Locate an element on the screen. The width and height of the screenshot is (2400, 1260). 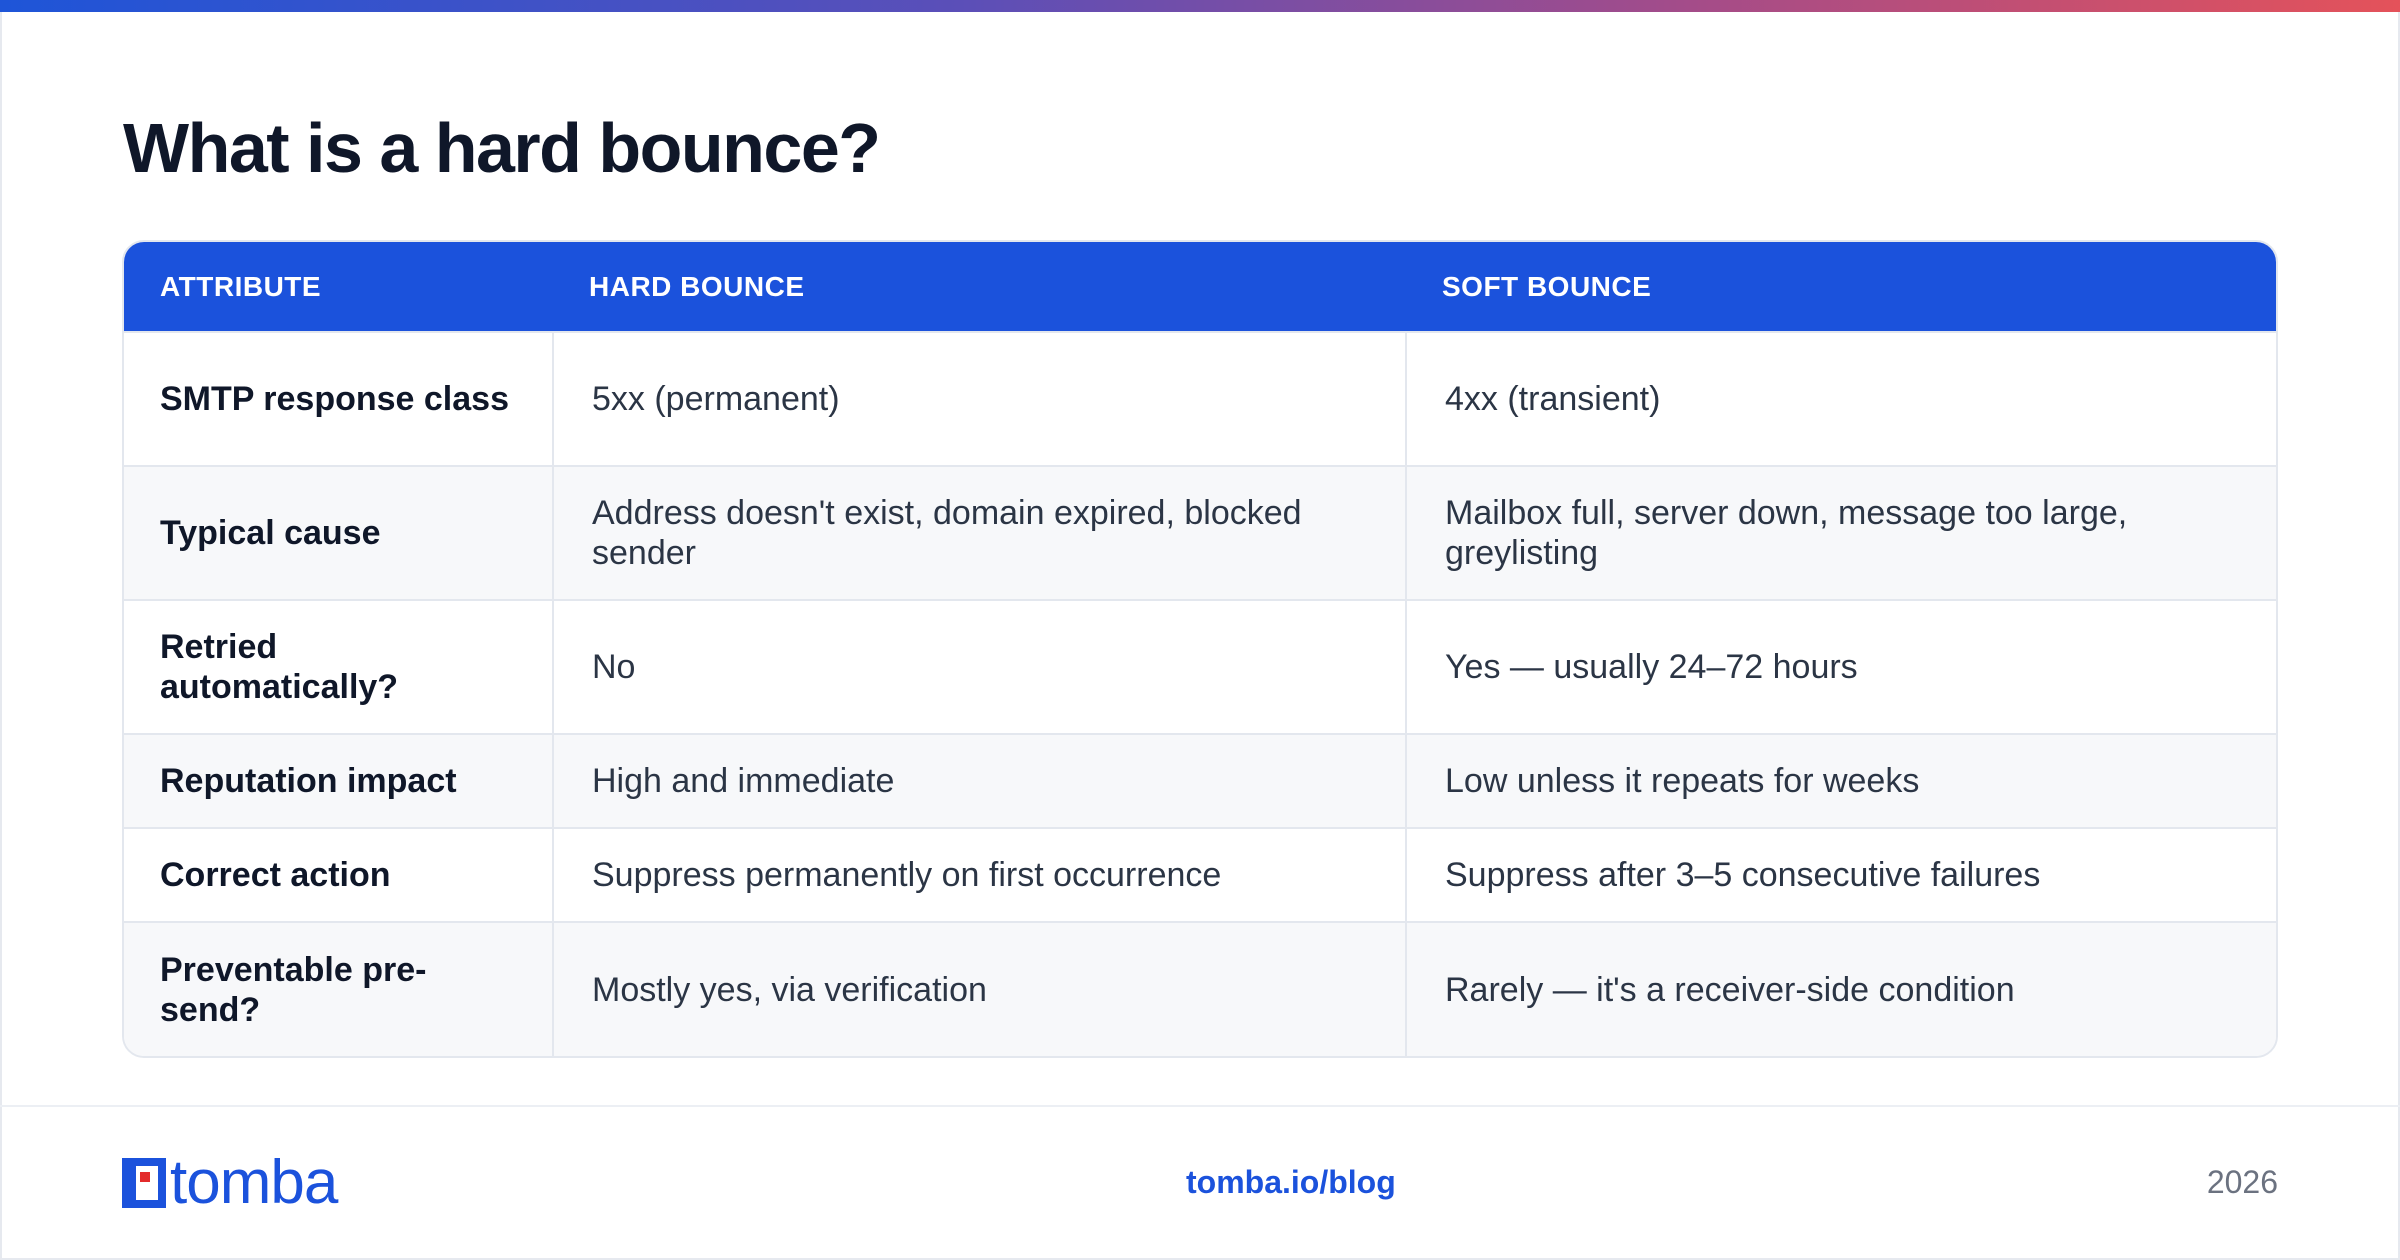
page-title: What is a hard bounce? is located at coordinates (502, 148).